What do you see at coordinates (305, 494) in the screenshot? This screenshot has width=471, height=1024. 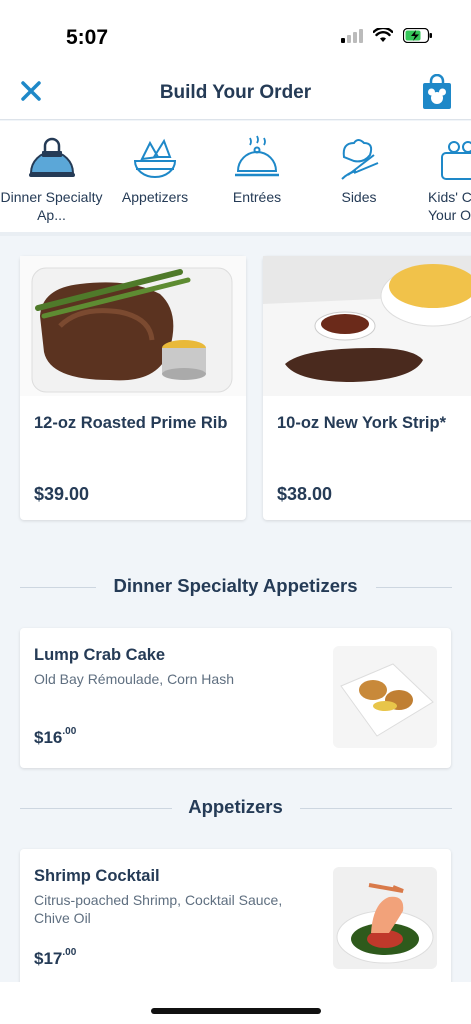 I see `featured-item-price: $38.00` at bounding box center [305, 494].